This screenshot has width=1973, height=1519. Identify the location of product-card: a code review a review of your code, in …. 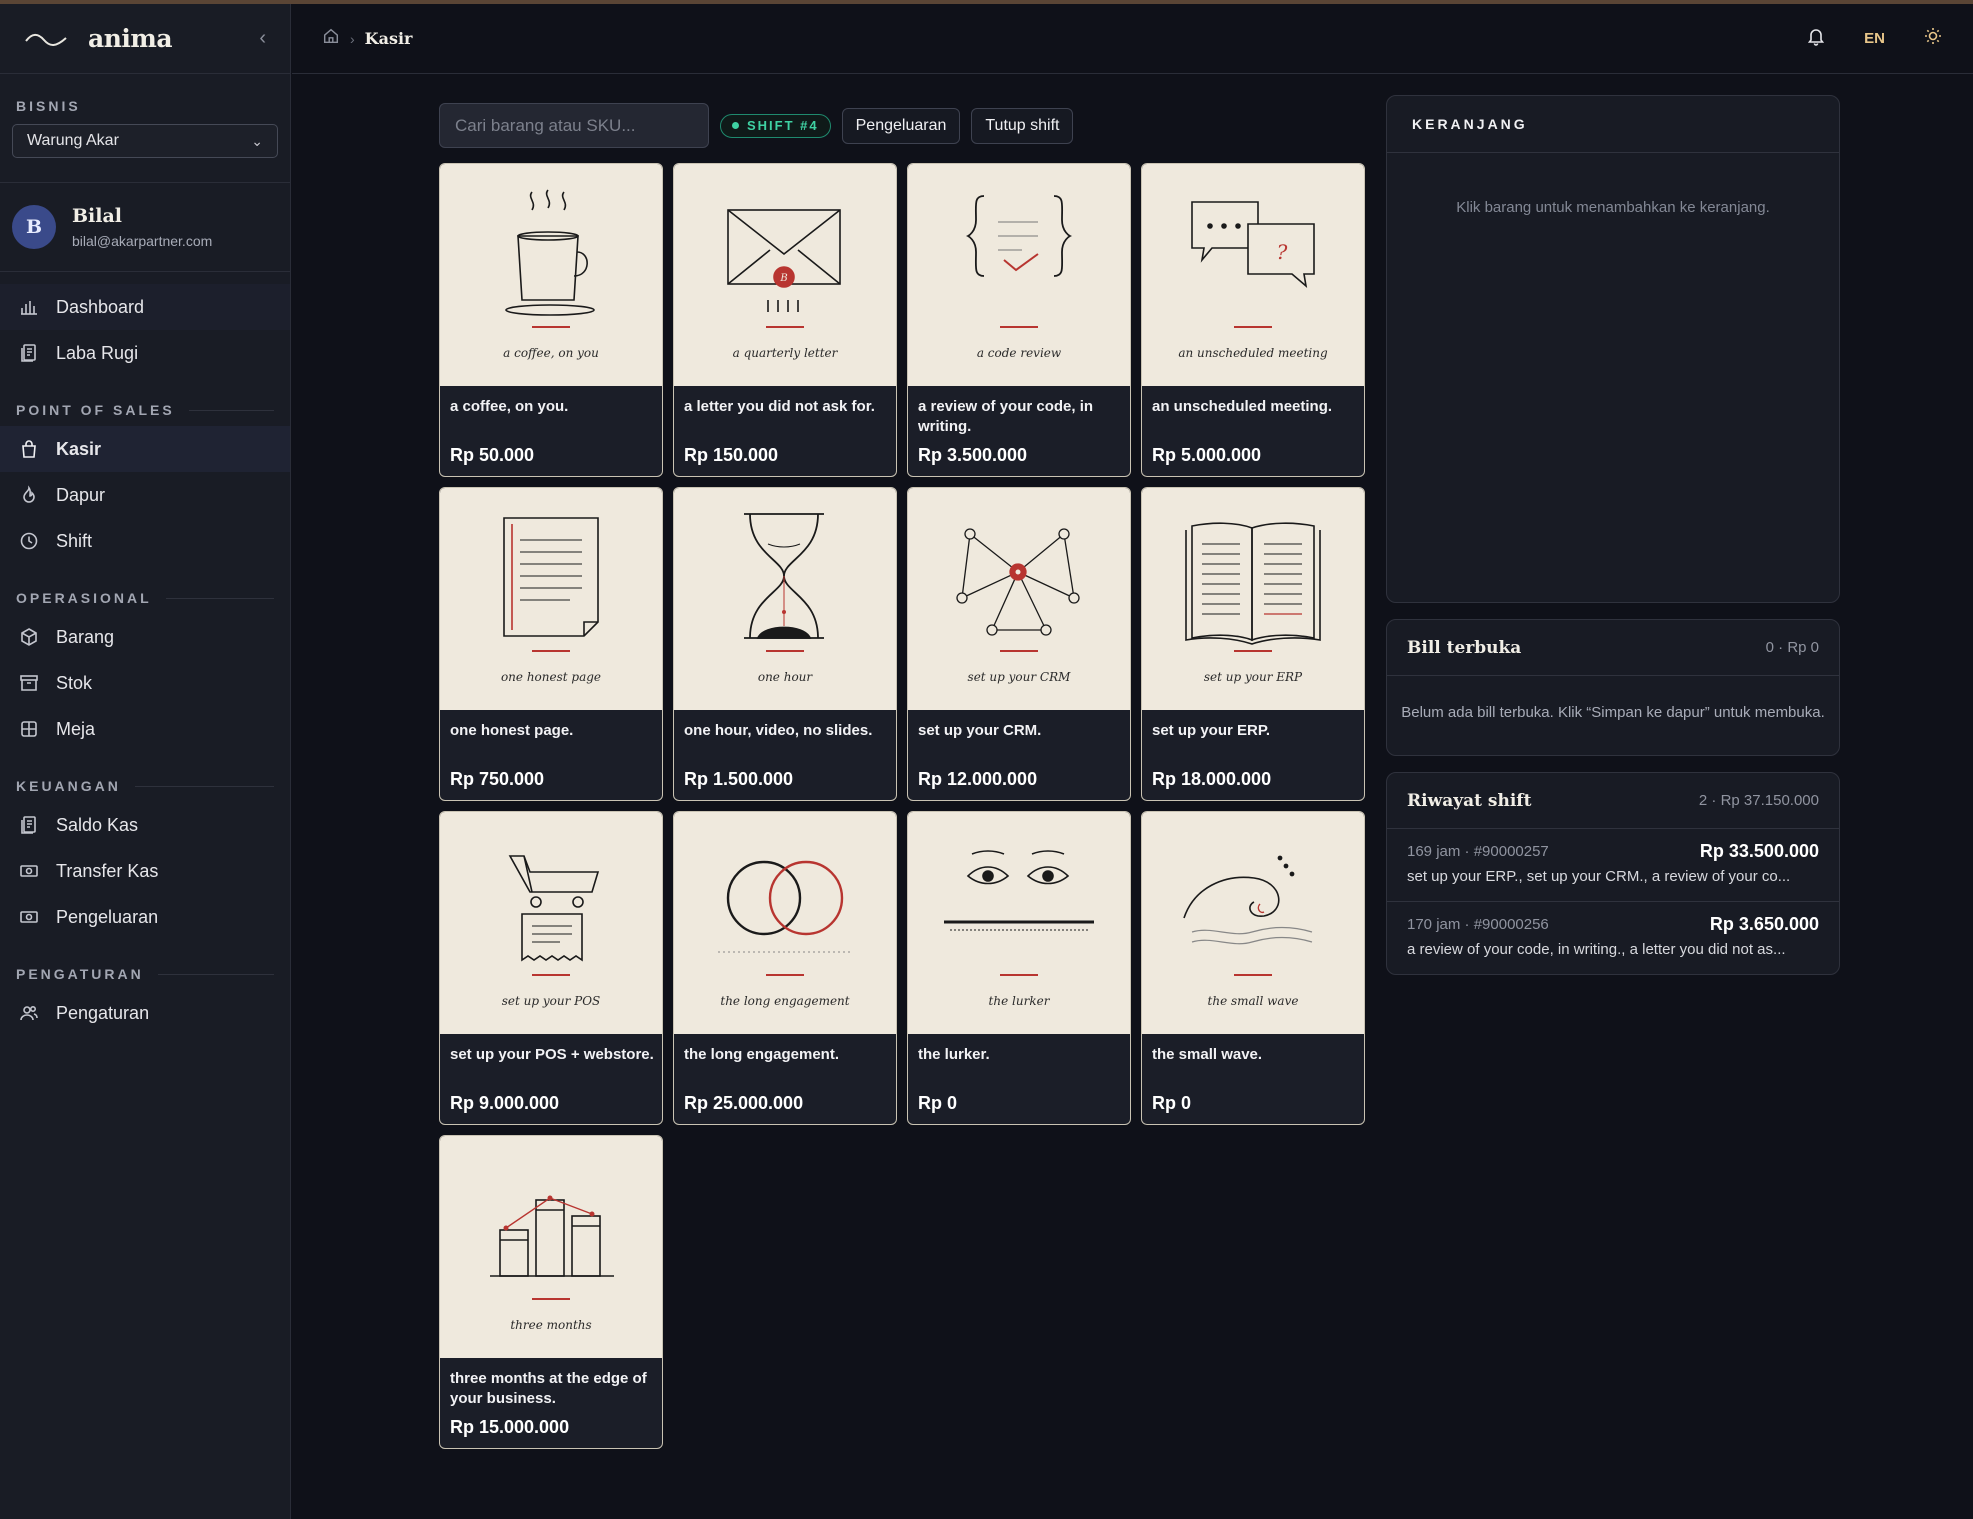
(1019, 320).